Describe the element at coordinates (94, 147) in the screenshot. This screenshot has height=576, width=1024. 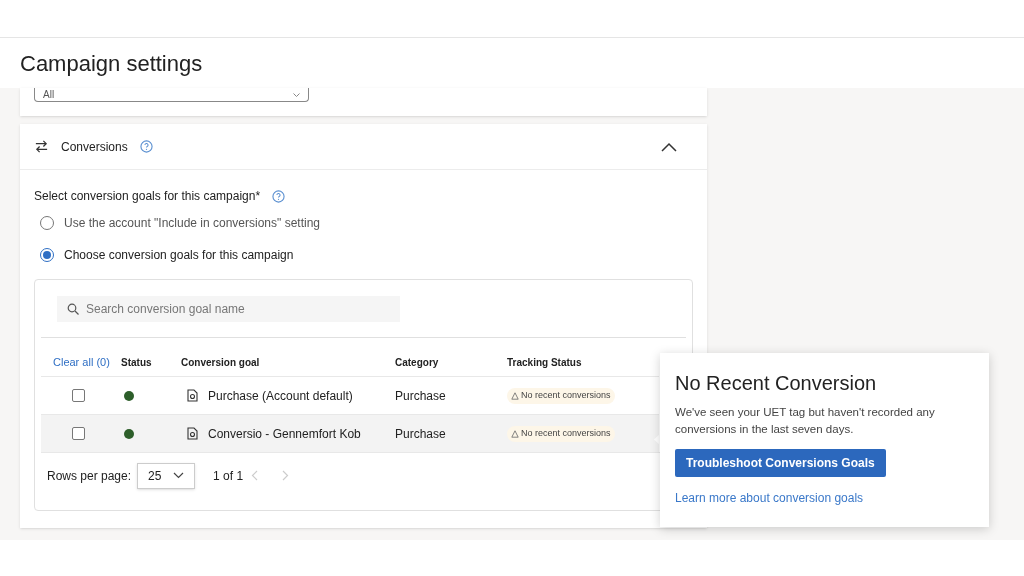
I see `section-title: Conversions` at that location.